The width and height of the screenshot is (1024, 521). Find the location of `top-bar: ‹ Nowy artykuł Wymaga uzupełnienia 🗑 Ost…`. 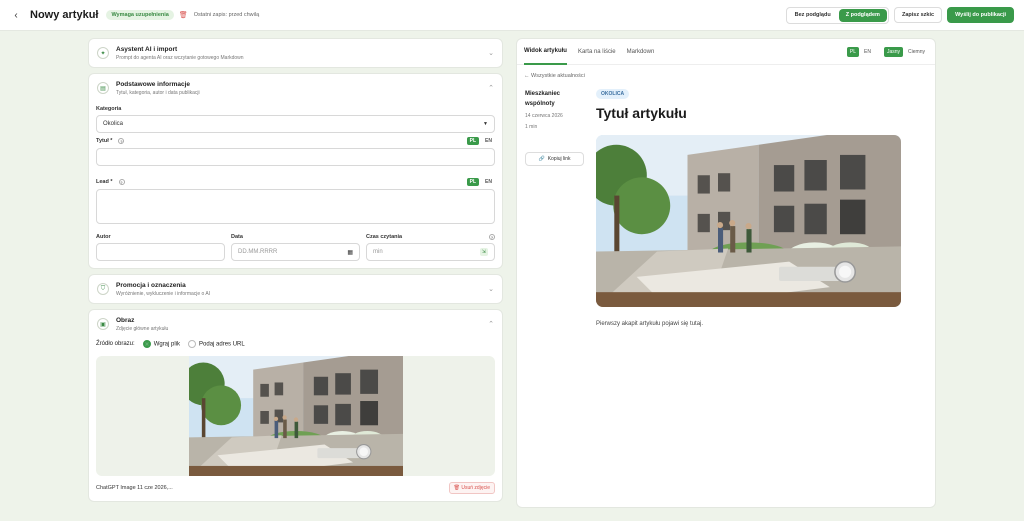

top-bar: ‹ Nowy artykuł Wymaga uzupełnienia 🗑 Ost… is located at coordinates (512, 15).